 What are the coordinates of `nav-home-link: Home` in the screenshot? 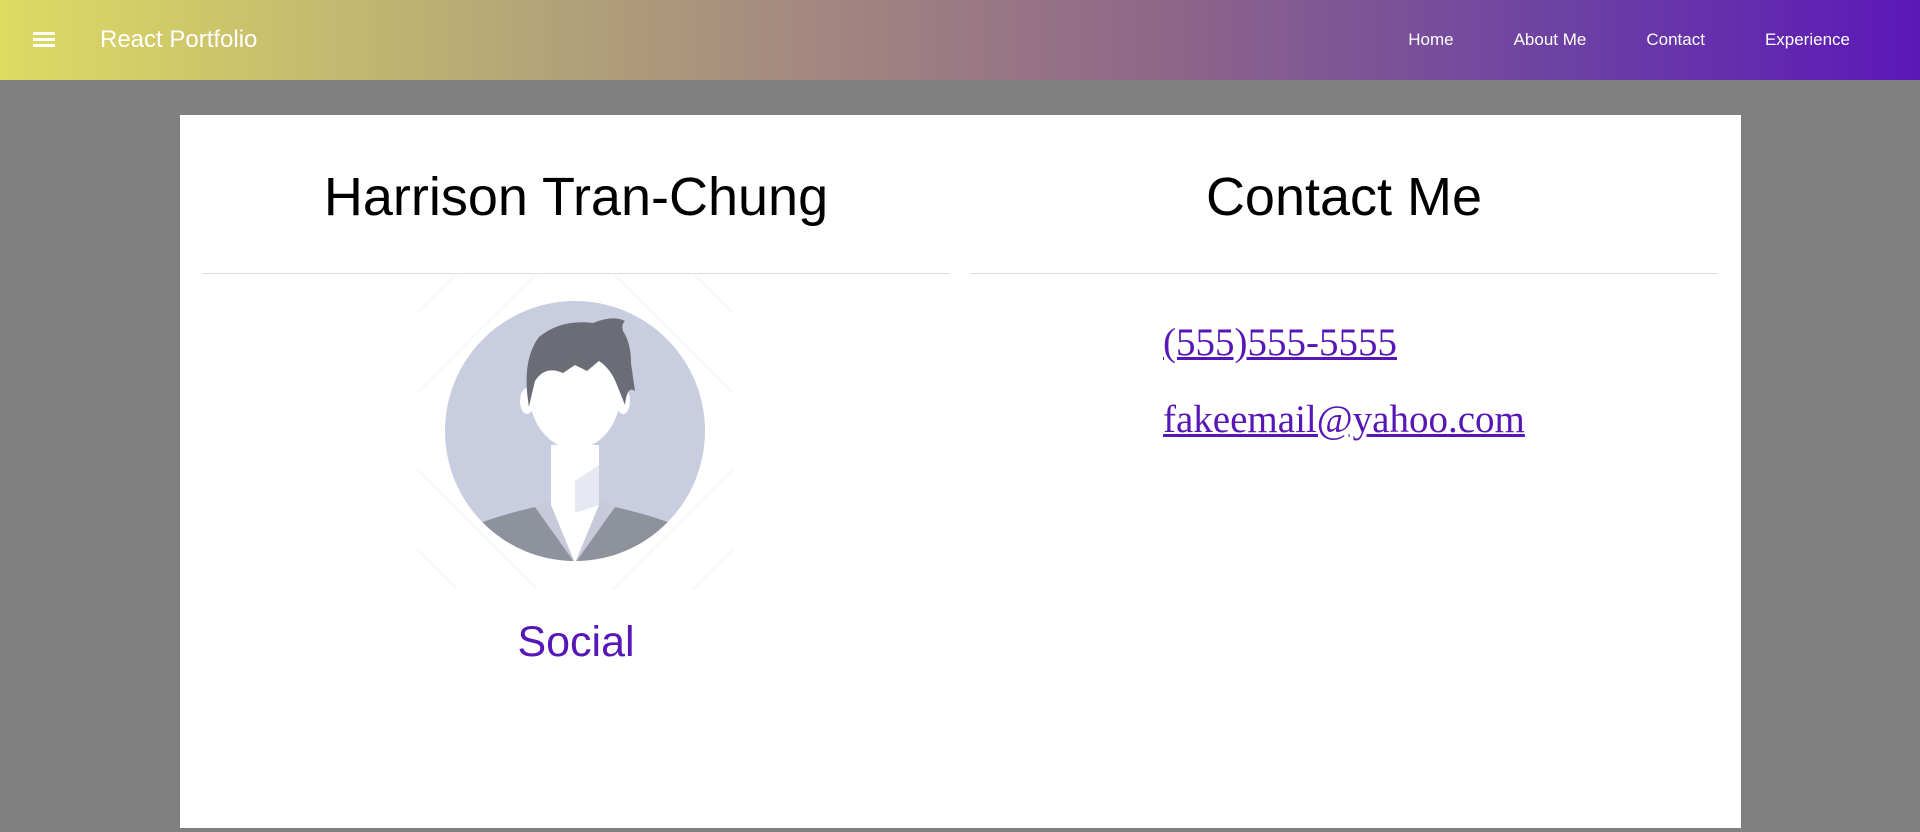 It's located at (1430, 40).